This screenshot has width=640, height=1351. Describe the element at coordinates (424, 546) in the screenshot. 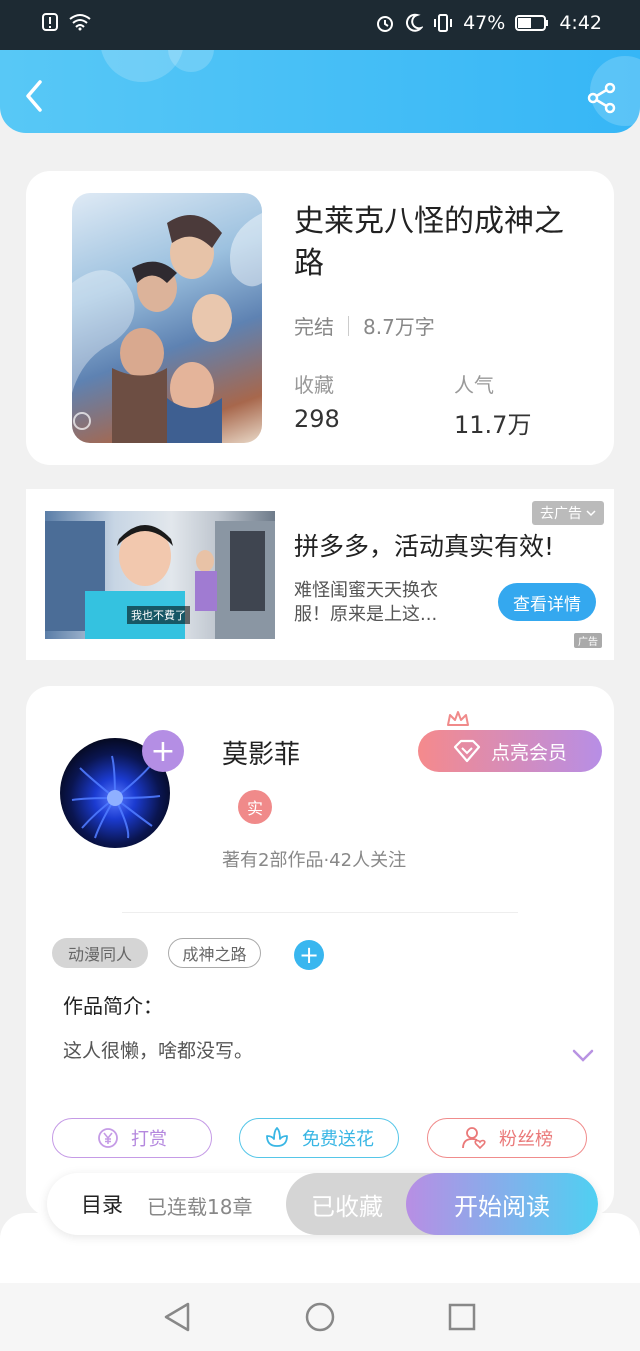

I see `ad-title: 拼多多，活动真实有效!` at that location.